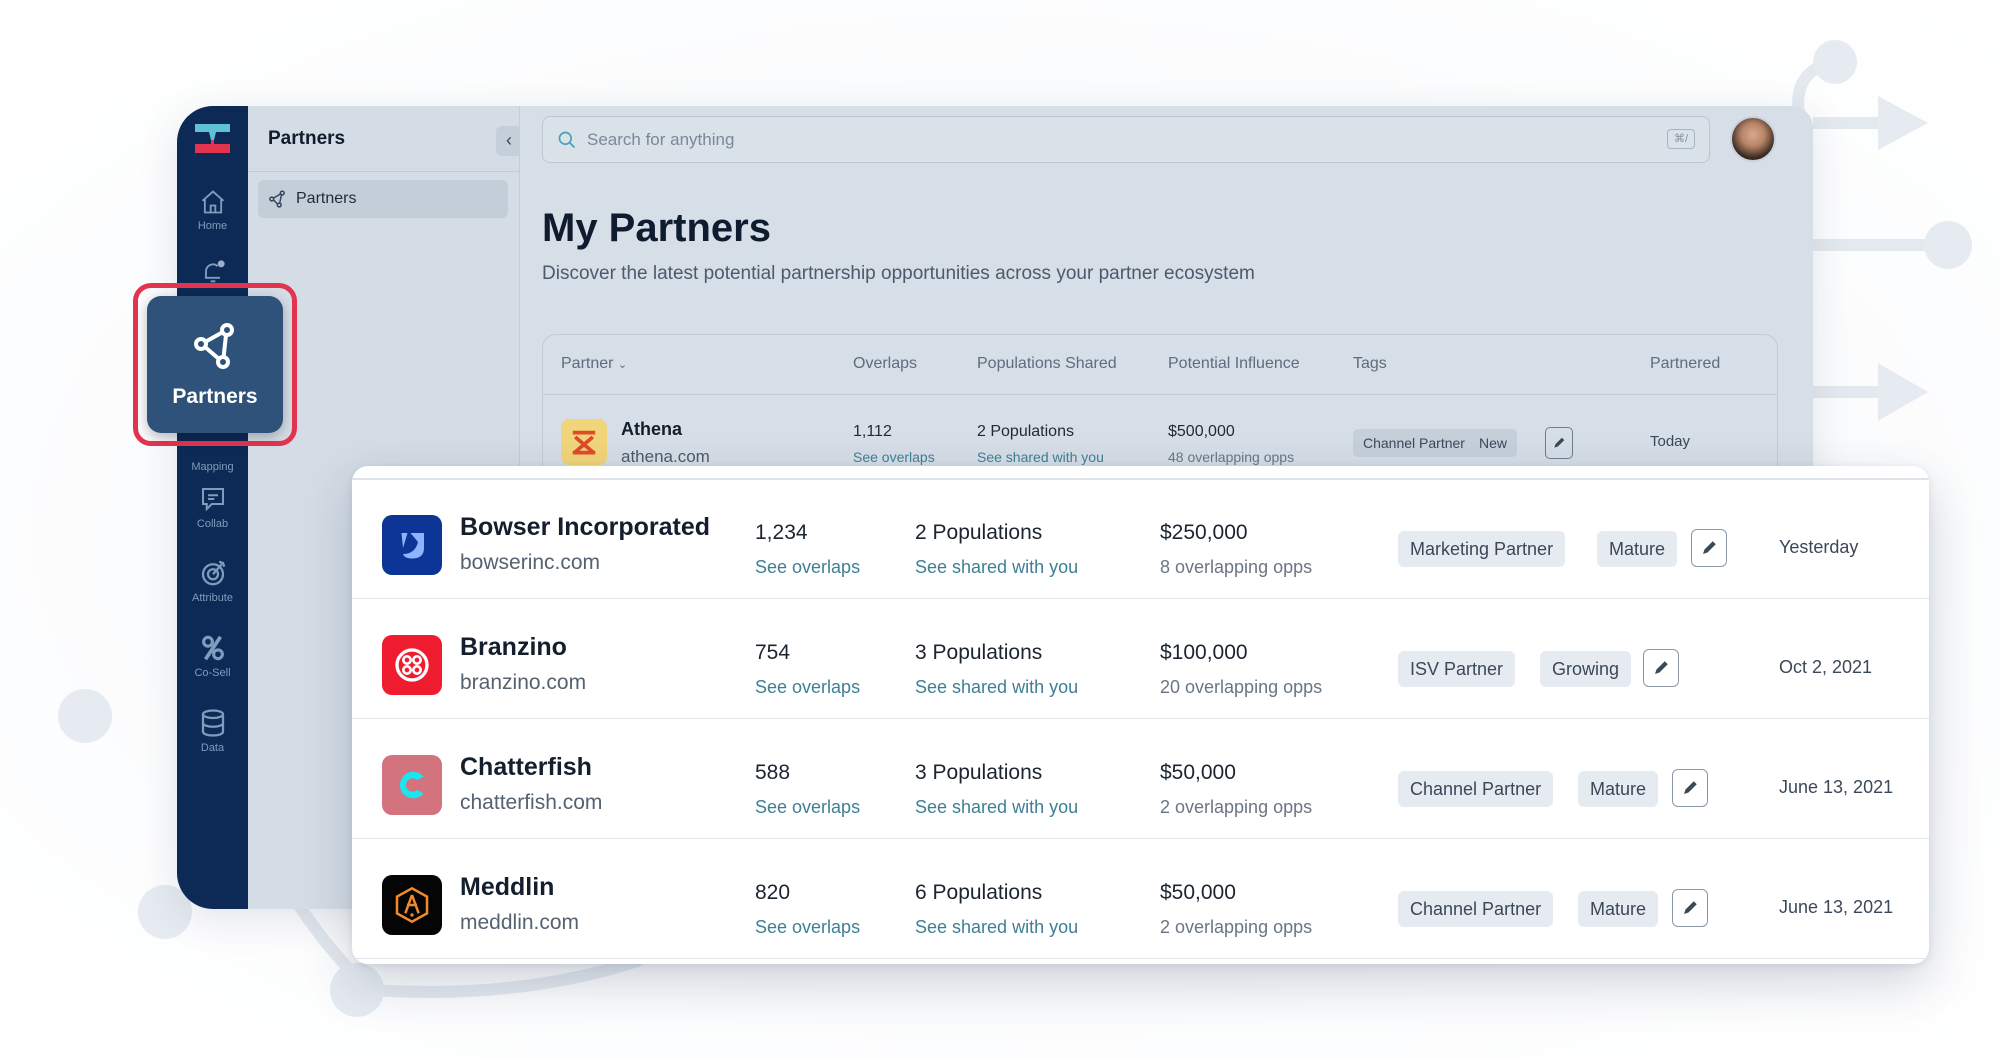 The width and height of the screenshot is (1999, 1059). What do you see at coordinates (979, 772) in the screenshot?
I see `populations-count: 3 Populations` at bounding box center [979, 772].